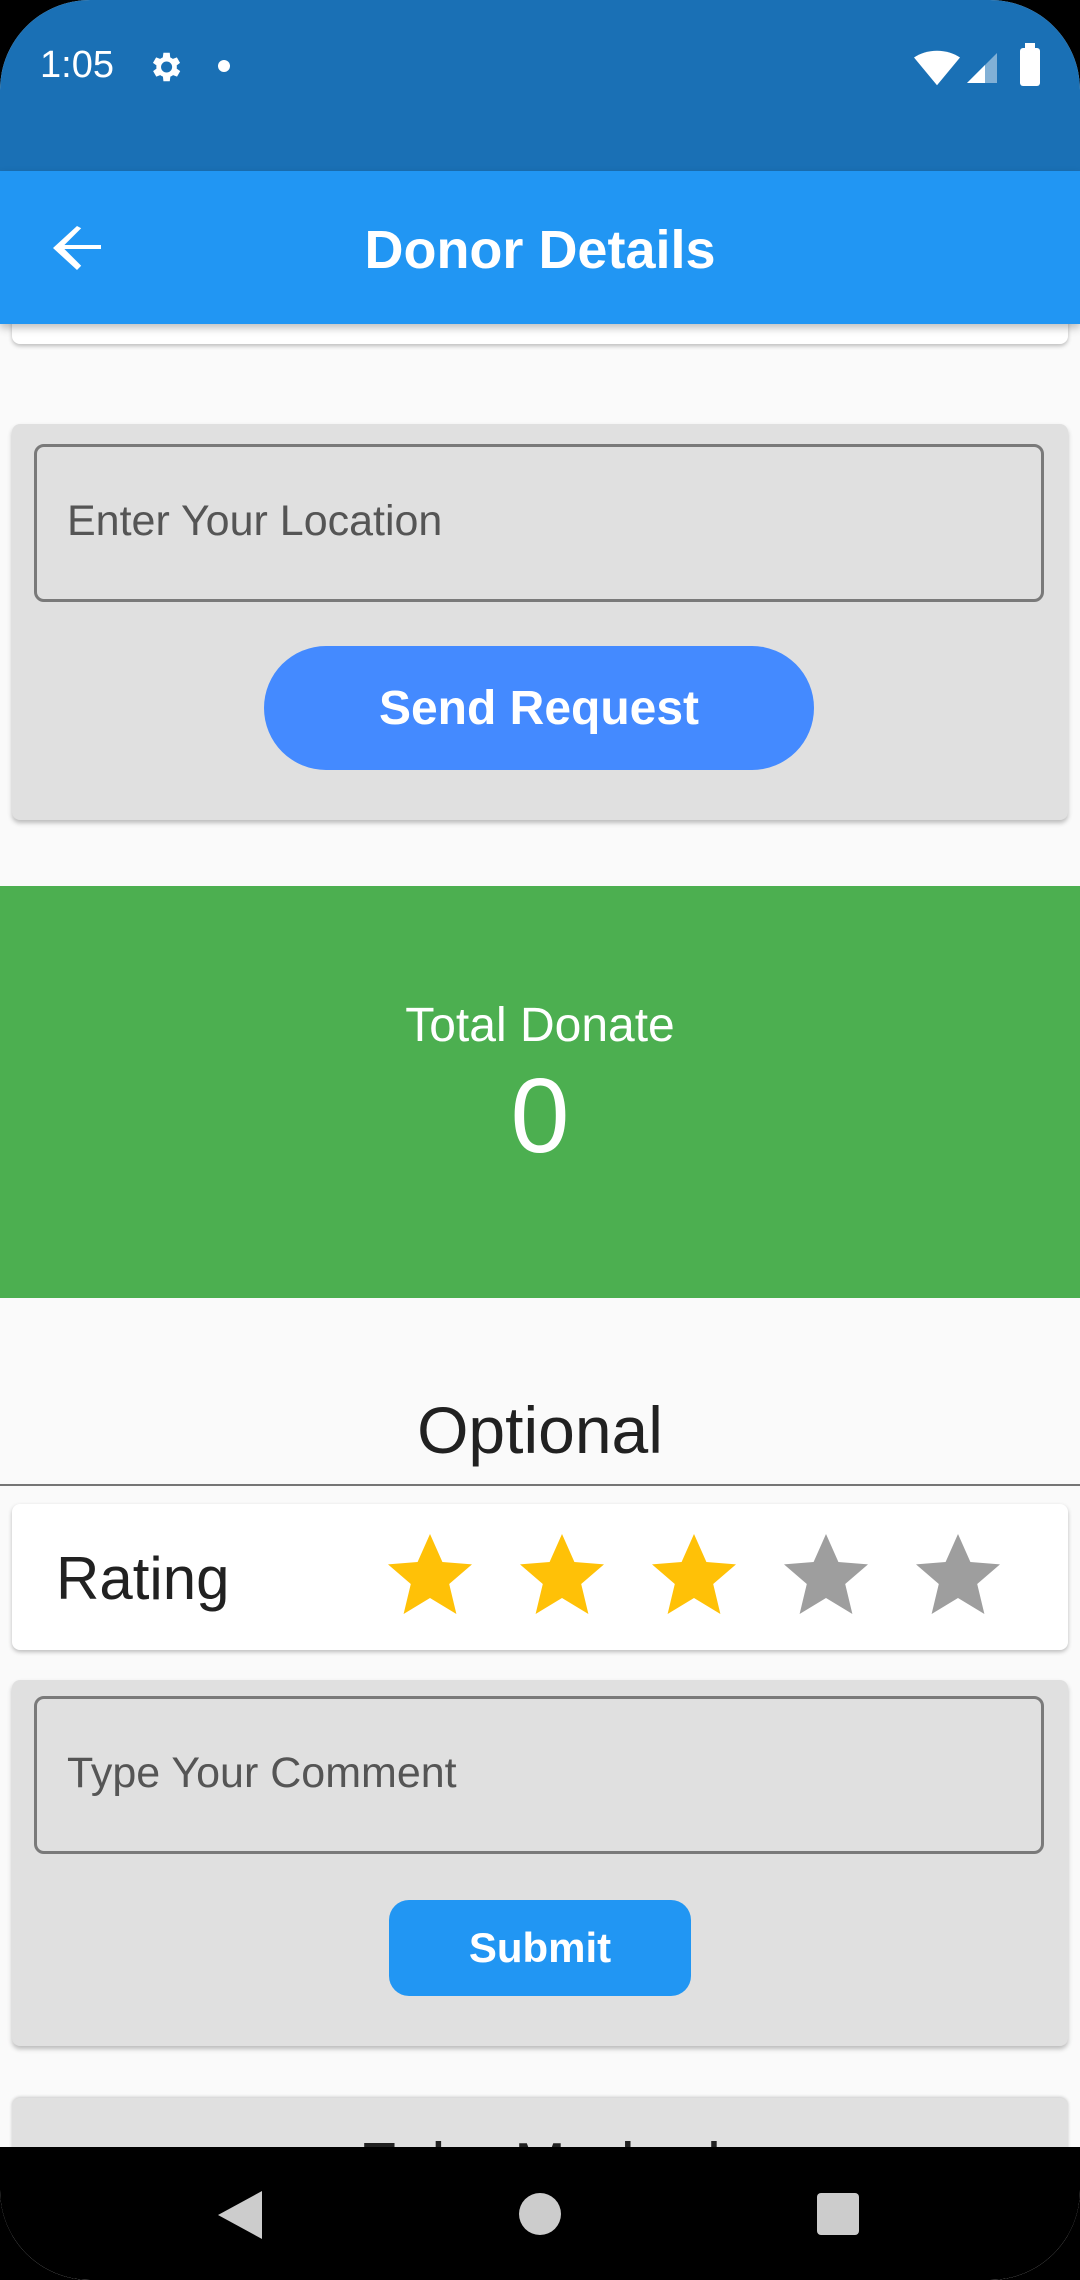 This screenshot has height=2280, width=1080. Describe the element at coordinates (540, 1116) in the screenshot. I see `total-donate-value: 0` at that location.